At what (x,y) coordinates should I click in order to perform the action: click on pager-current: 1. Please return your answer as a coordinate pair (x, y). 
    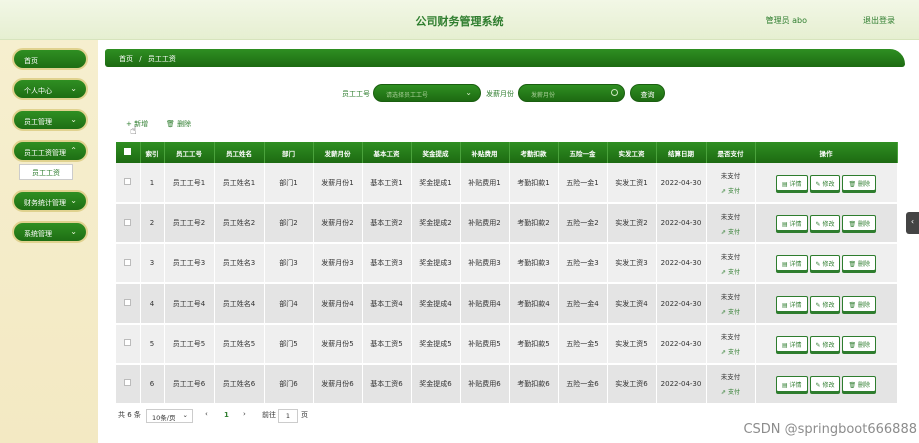
    Looking at the image, I should click on (226, 415).